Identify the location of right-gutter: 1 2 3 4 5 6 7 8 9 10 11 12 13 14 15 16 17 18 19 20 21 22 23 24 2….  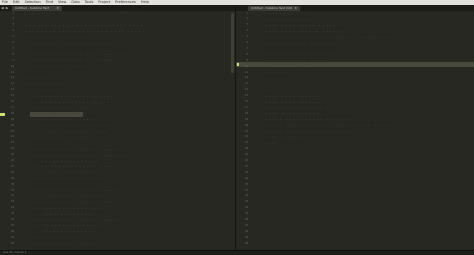
(242, 130).